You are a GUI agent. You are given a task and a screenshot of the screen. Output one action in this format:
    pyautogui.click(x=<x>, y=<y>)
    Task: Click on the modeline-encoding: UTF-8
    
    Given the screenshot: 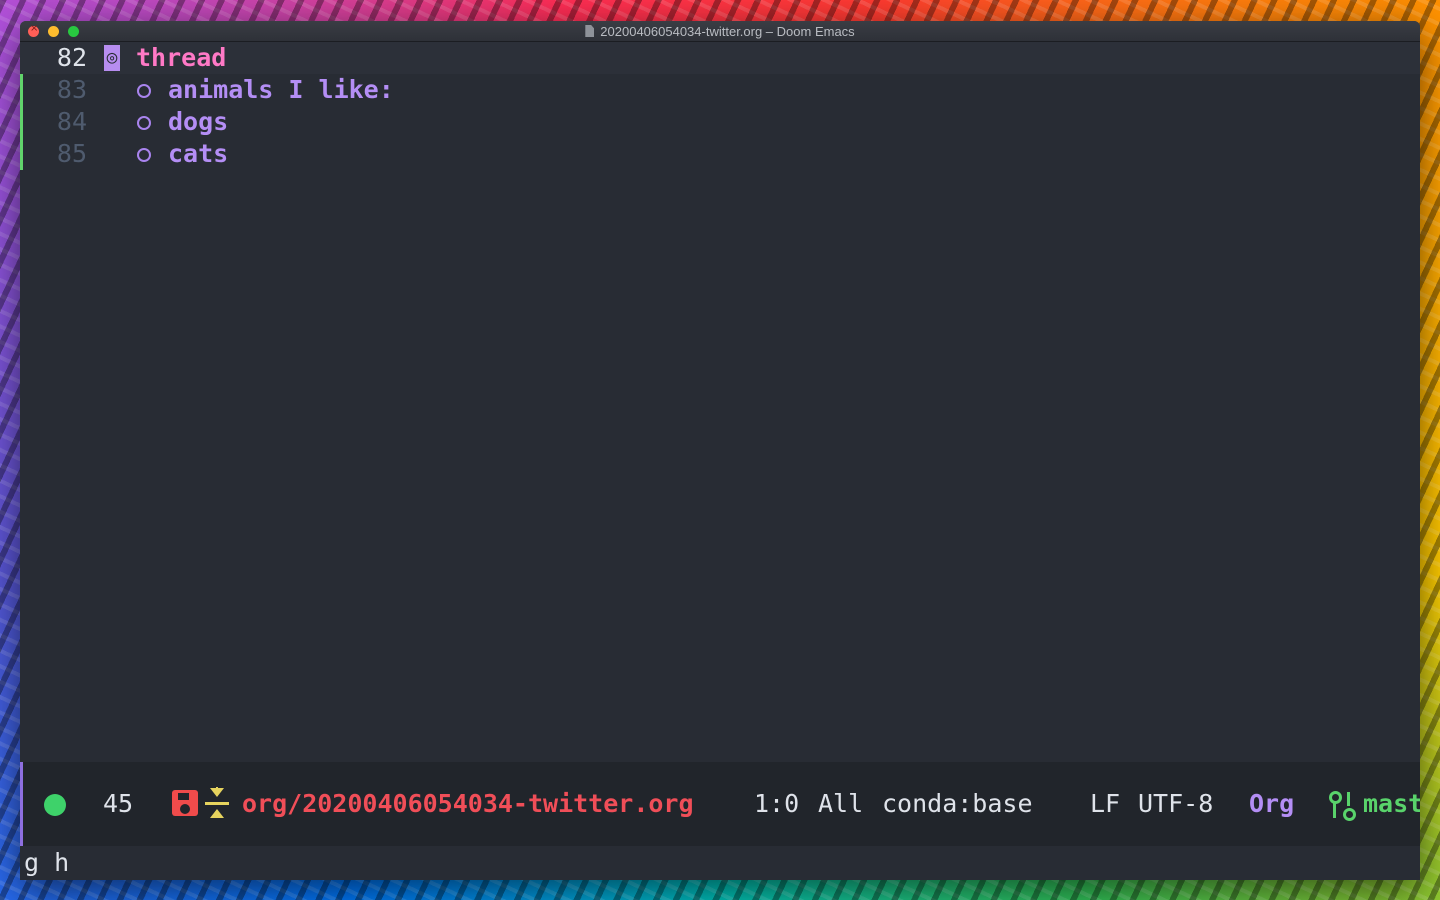 What is the action you would take?
    pyautogui.click(x=1175, y=804)
    